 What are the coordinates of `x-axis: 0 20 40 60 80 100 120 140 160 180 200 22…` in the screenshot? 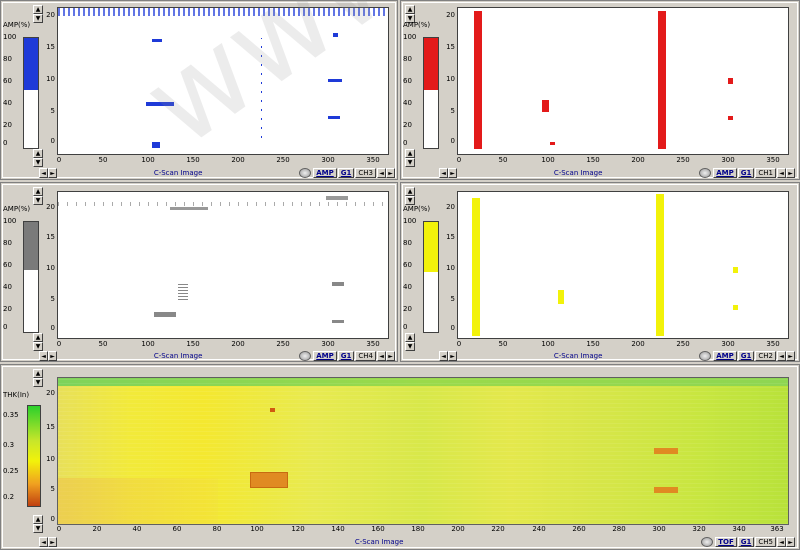 It's located at (420, 529).